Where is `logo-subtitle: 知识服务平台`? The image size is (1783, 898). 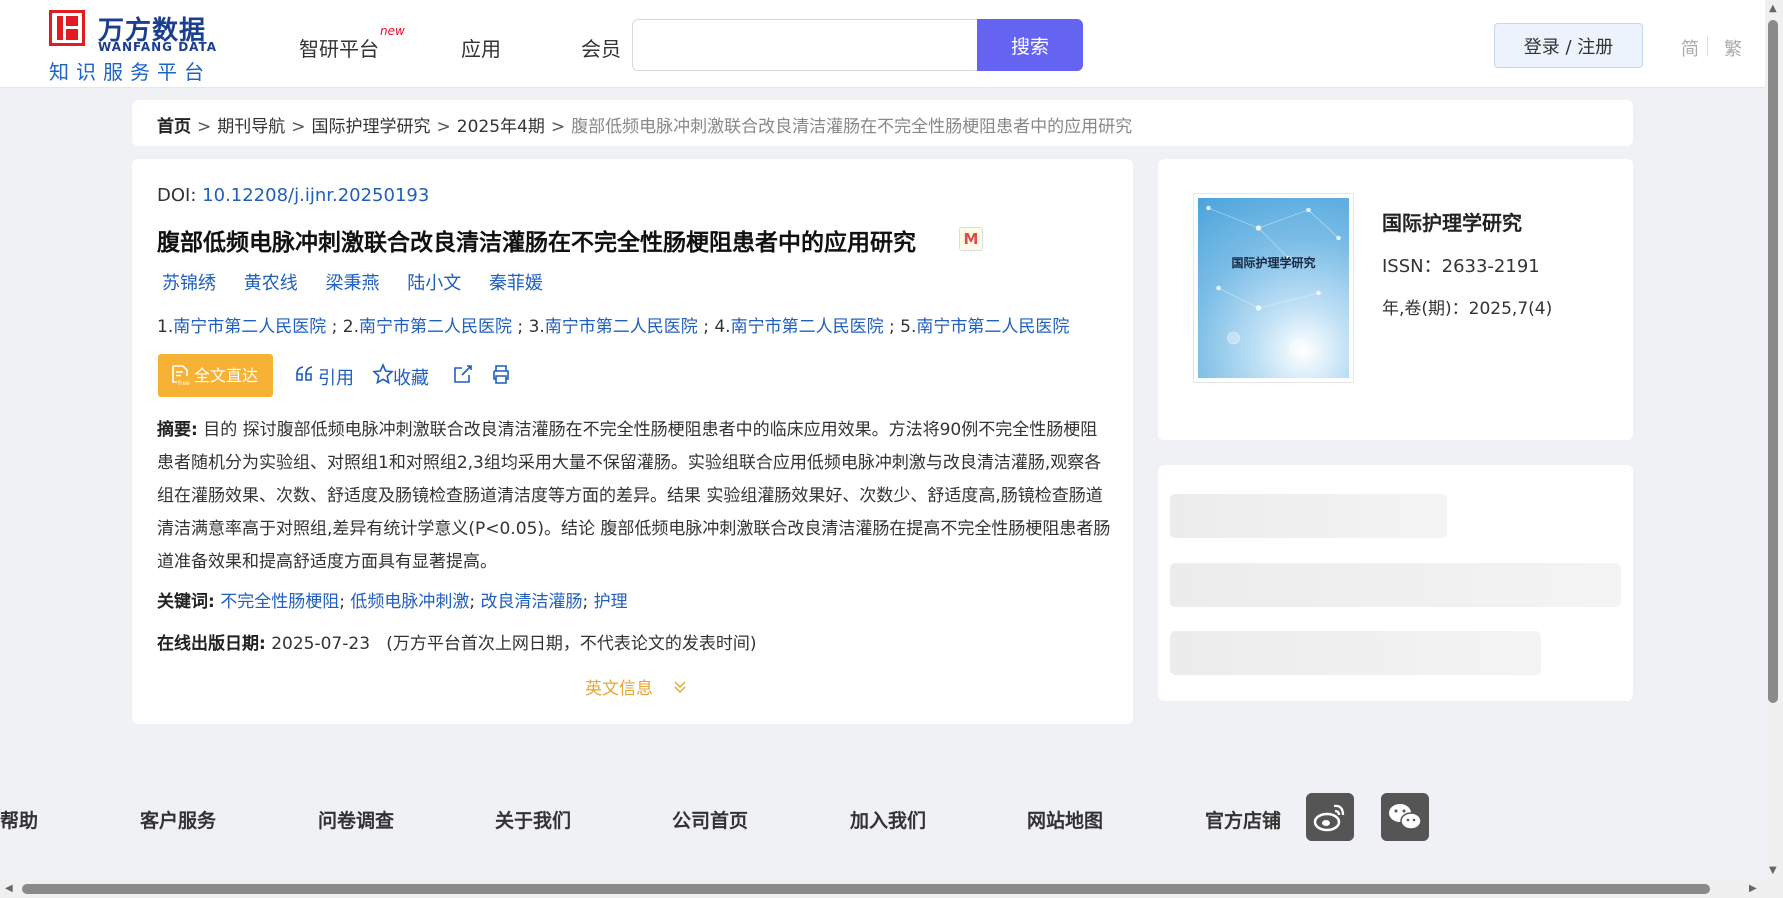 logo-subtitle: 知识服务平台 is located at coordinates (130, 72).